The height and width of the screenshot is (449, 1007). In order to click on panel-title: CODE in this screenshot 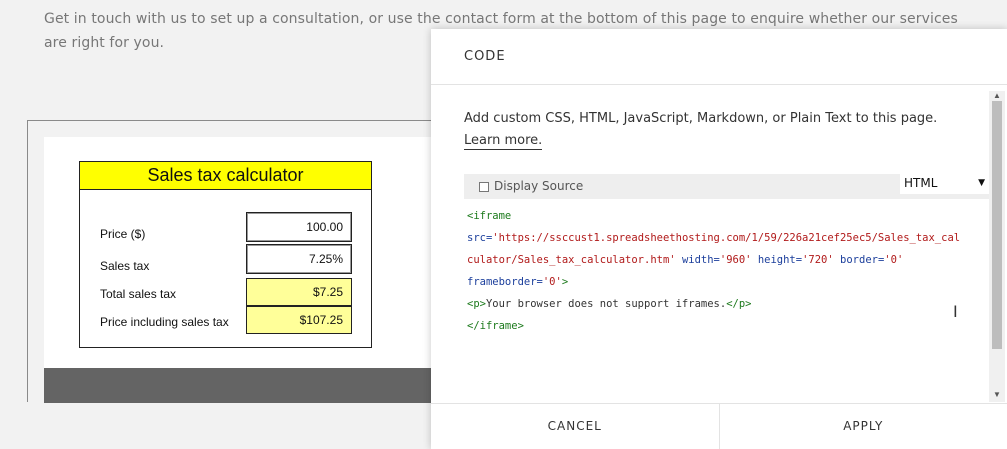, I will do `click(719, 57)`.